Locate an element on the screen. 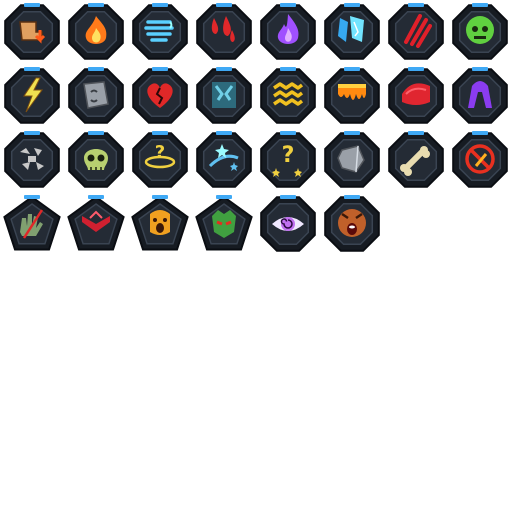 The width and height of the screenshot is (512, 512). claw-slash-badge-graphic is located at coordinates (416, 31).